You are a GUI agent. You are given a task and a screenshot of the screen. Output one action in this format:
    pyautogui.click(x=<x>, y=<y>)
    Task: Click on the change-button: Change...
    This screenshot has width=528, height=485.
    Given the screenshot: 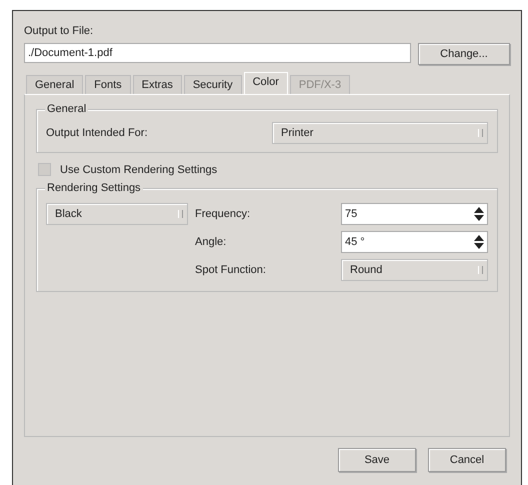 What is the action you would take?
    pyautogui.click(x=464, y=54)
    